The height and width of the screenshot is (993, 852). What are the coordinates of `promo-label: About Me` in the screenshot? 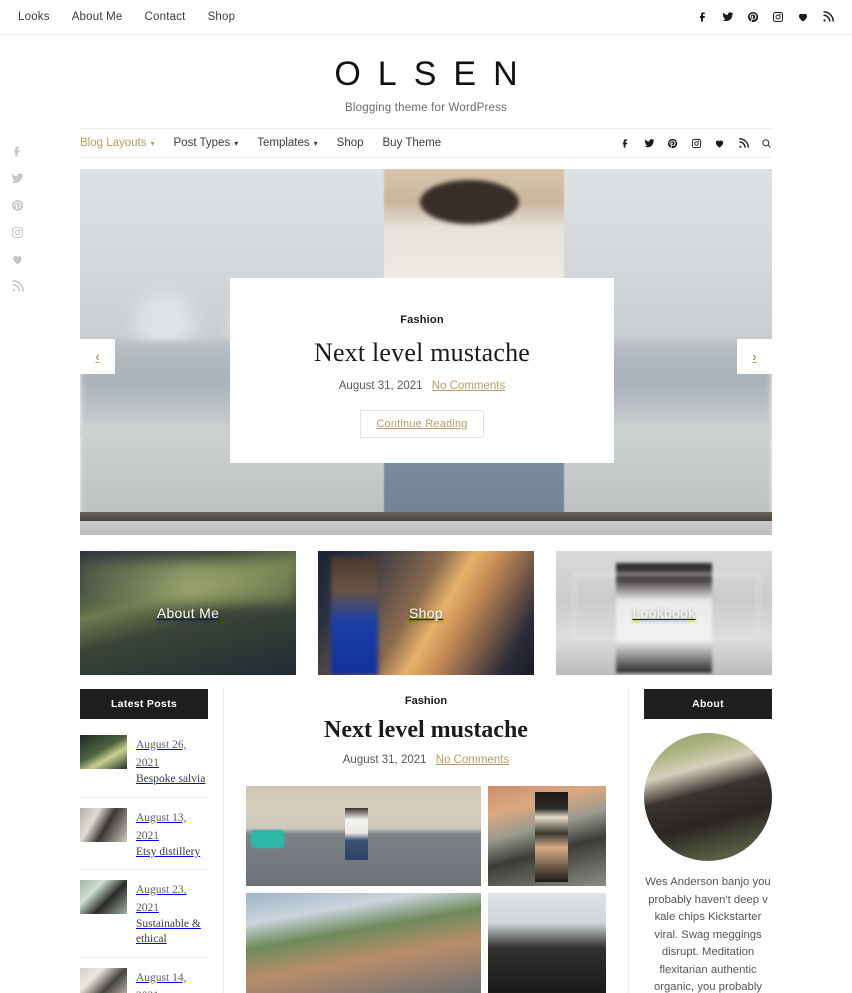 It's located at (188, 613).